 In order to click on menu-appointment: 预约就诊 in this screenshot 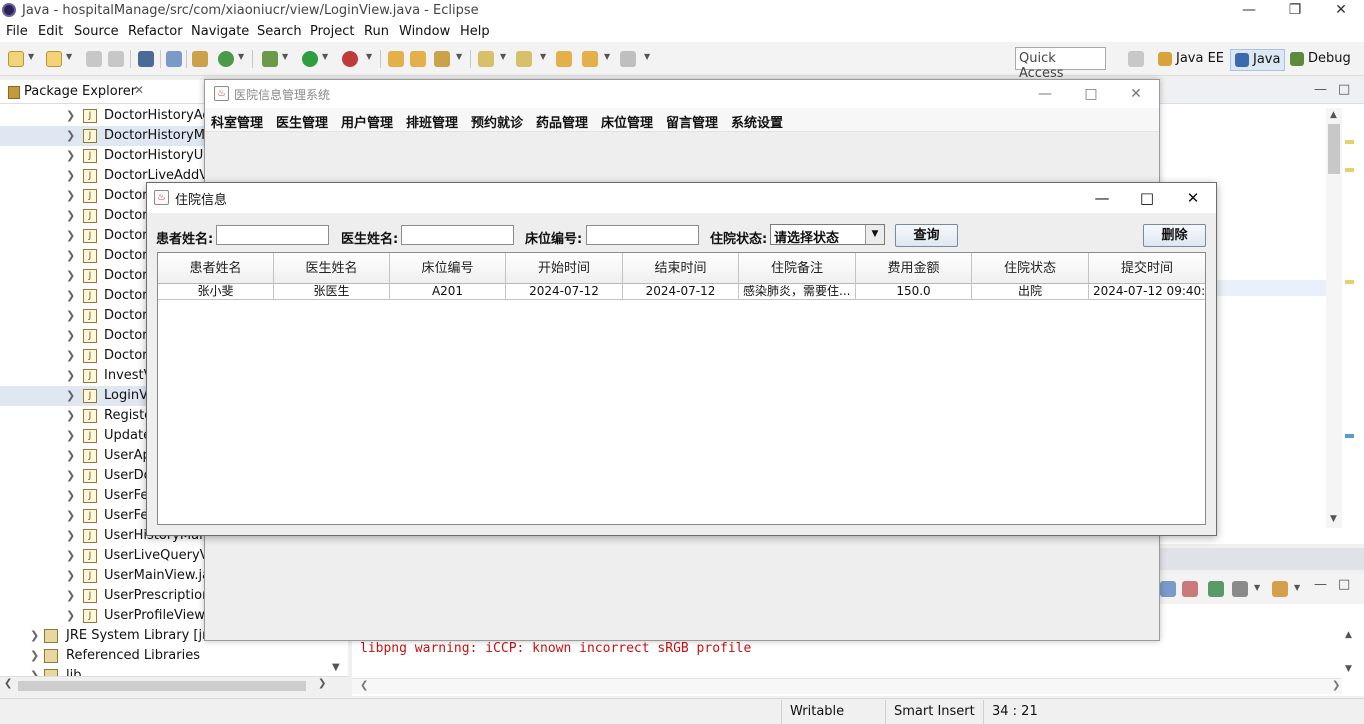, I will do `click(497, 121)`.